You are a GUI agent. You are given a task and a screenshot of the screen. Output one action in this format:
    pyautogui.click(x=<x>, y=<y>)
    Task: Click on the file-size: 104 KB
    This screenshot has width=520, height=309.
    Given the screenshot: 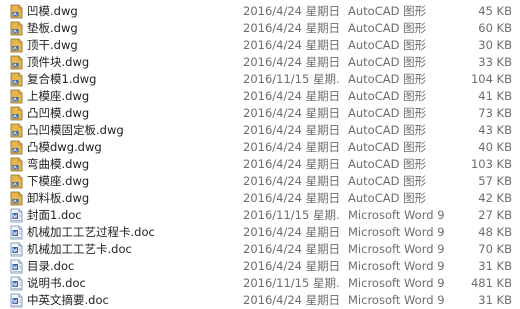 What is the action you would take?
    pyautogui.click(x=491, y=79)
    